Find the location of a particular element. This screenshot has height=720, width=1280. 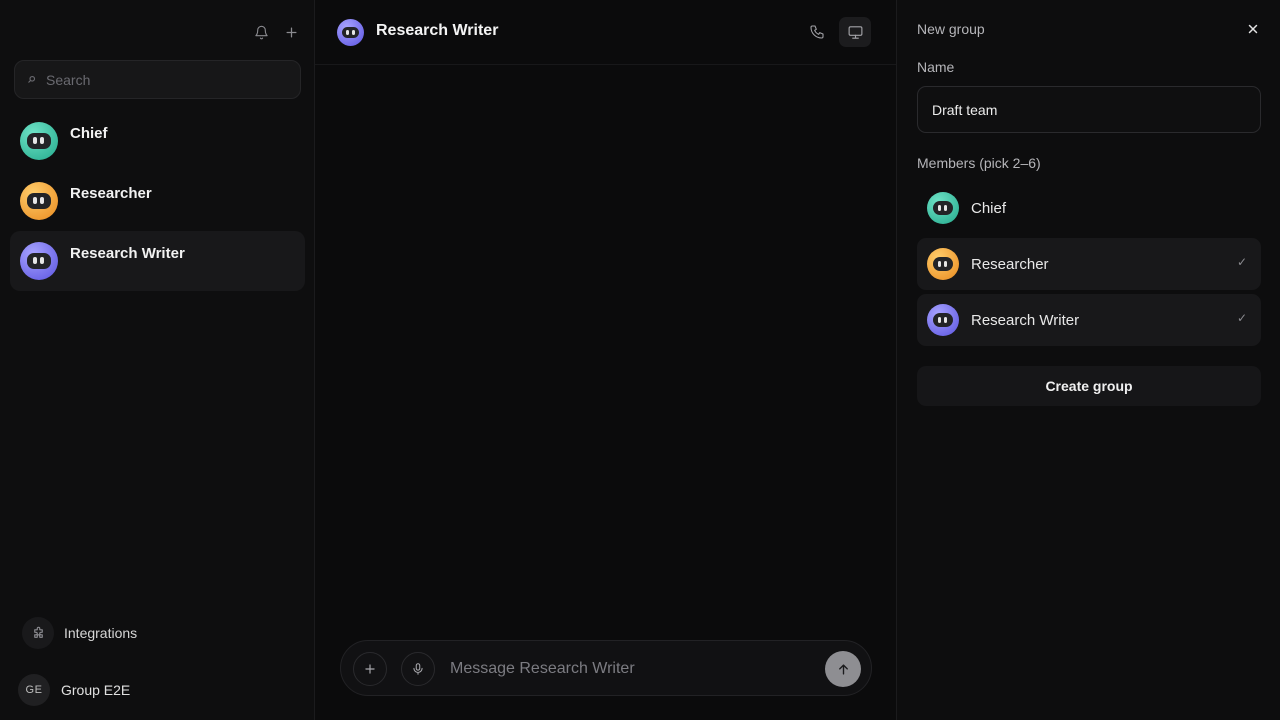

phone-call-button is located at coordinates (817, 32).